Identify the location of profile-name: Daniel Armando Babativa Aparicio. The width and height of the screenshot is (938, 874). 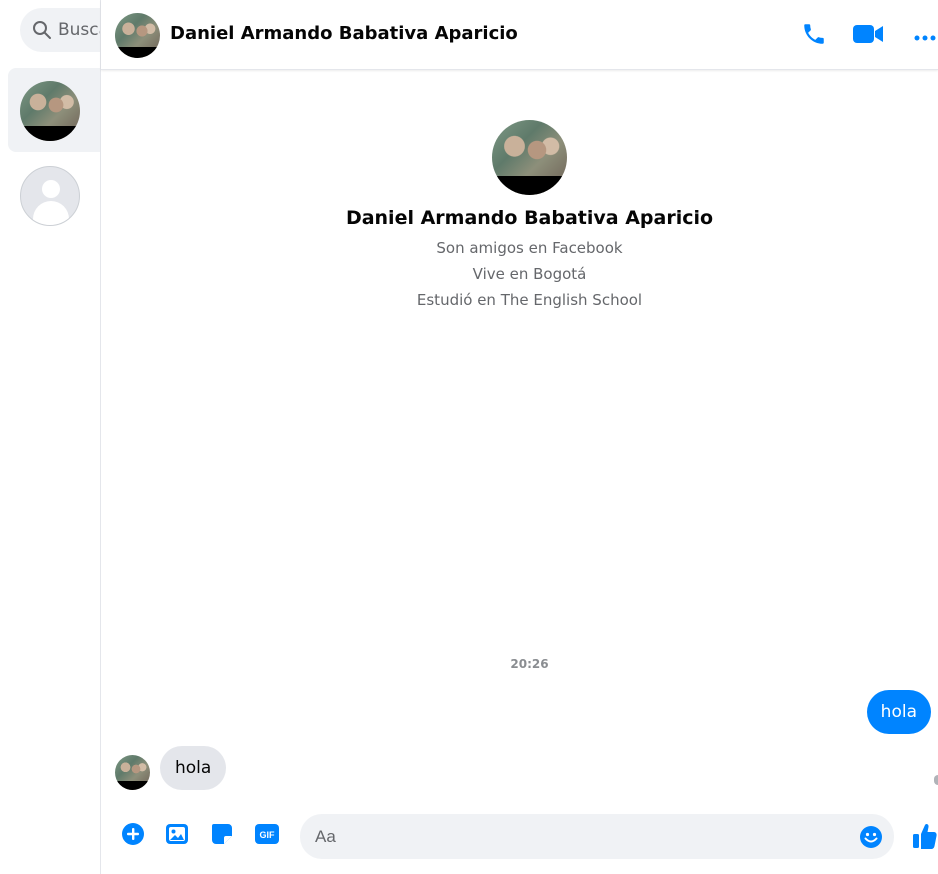
(529, 218).